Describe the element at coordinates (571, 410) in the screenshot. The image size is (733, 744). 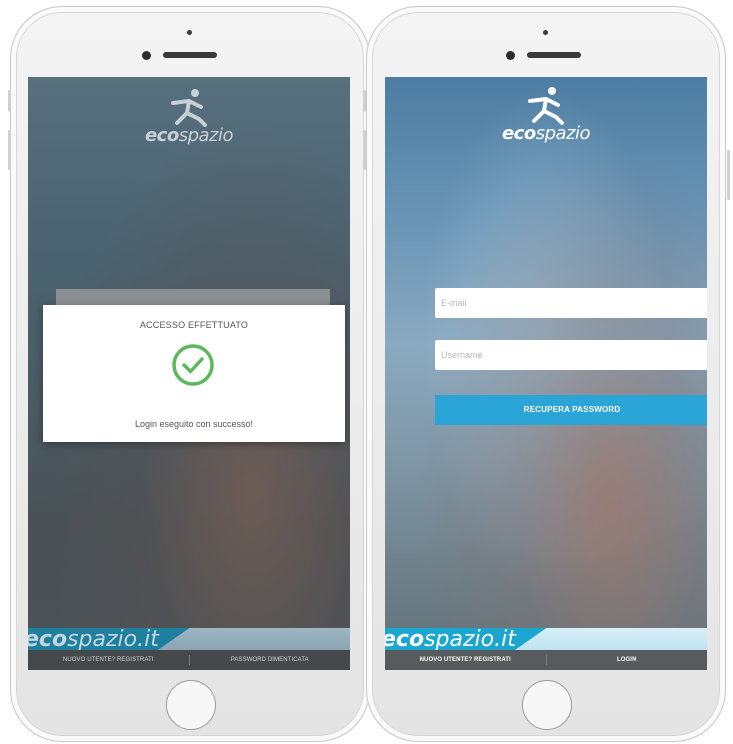
I see `recover-password-button: RECUPERA PASSWORD` at that location.